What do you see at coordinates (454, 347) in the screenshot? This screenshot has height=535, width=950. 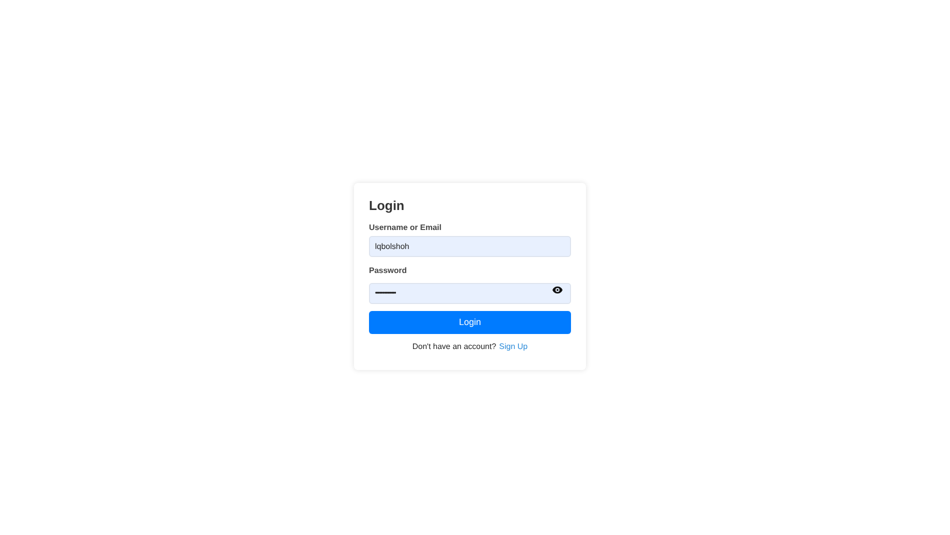 I see `signup-prompt: Don't have an account?` at bounding box center [454, 347].